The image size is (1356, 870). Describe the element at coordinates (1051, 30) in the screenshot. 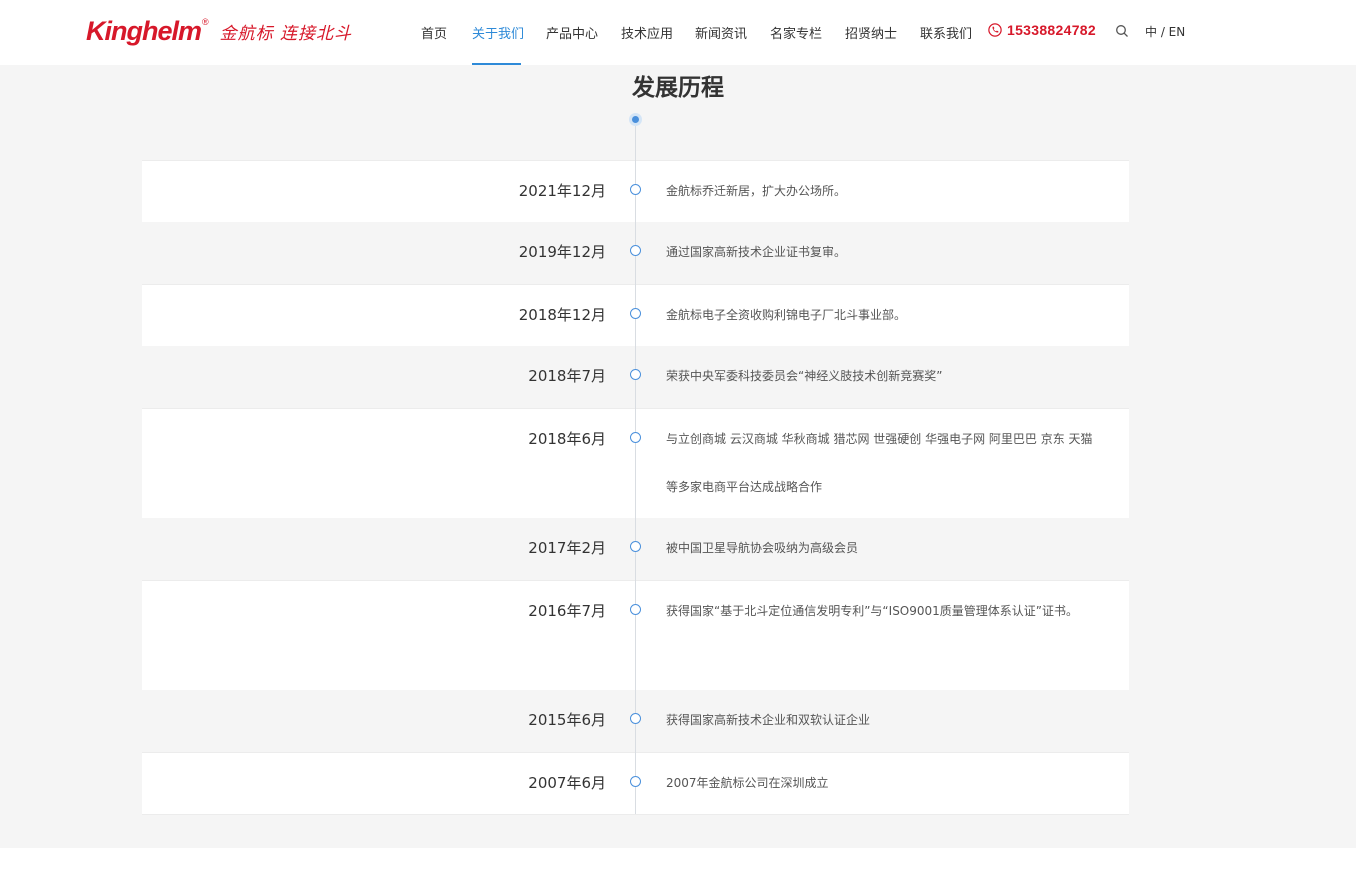

I see `phone-number: 15338824782` at that location.